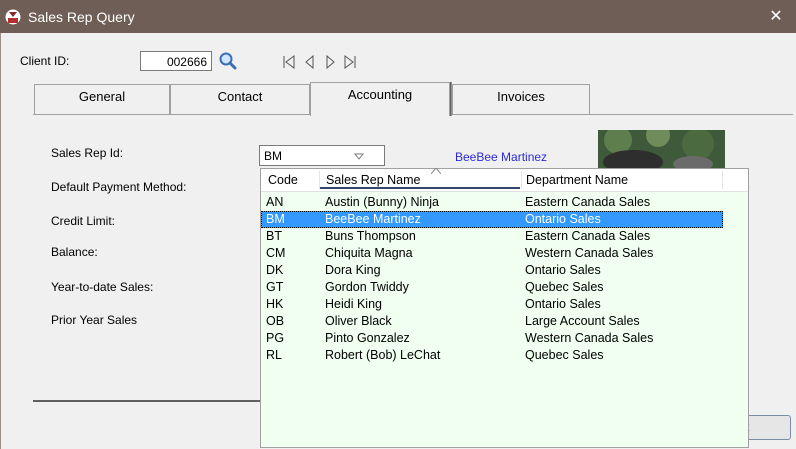 This screenshot has width=796, height=449. I want to click on row-code: RL, so click(274, 355).